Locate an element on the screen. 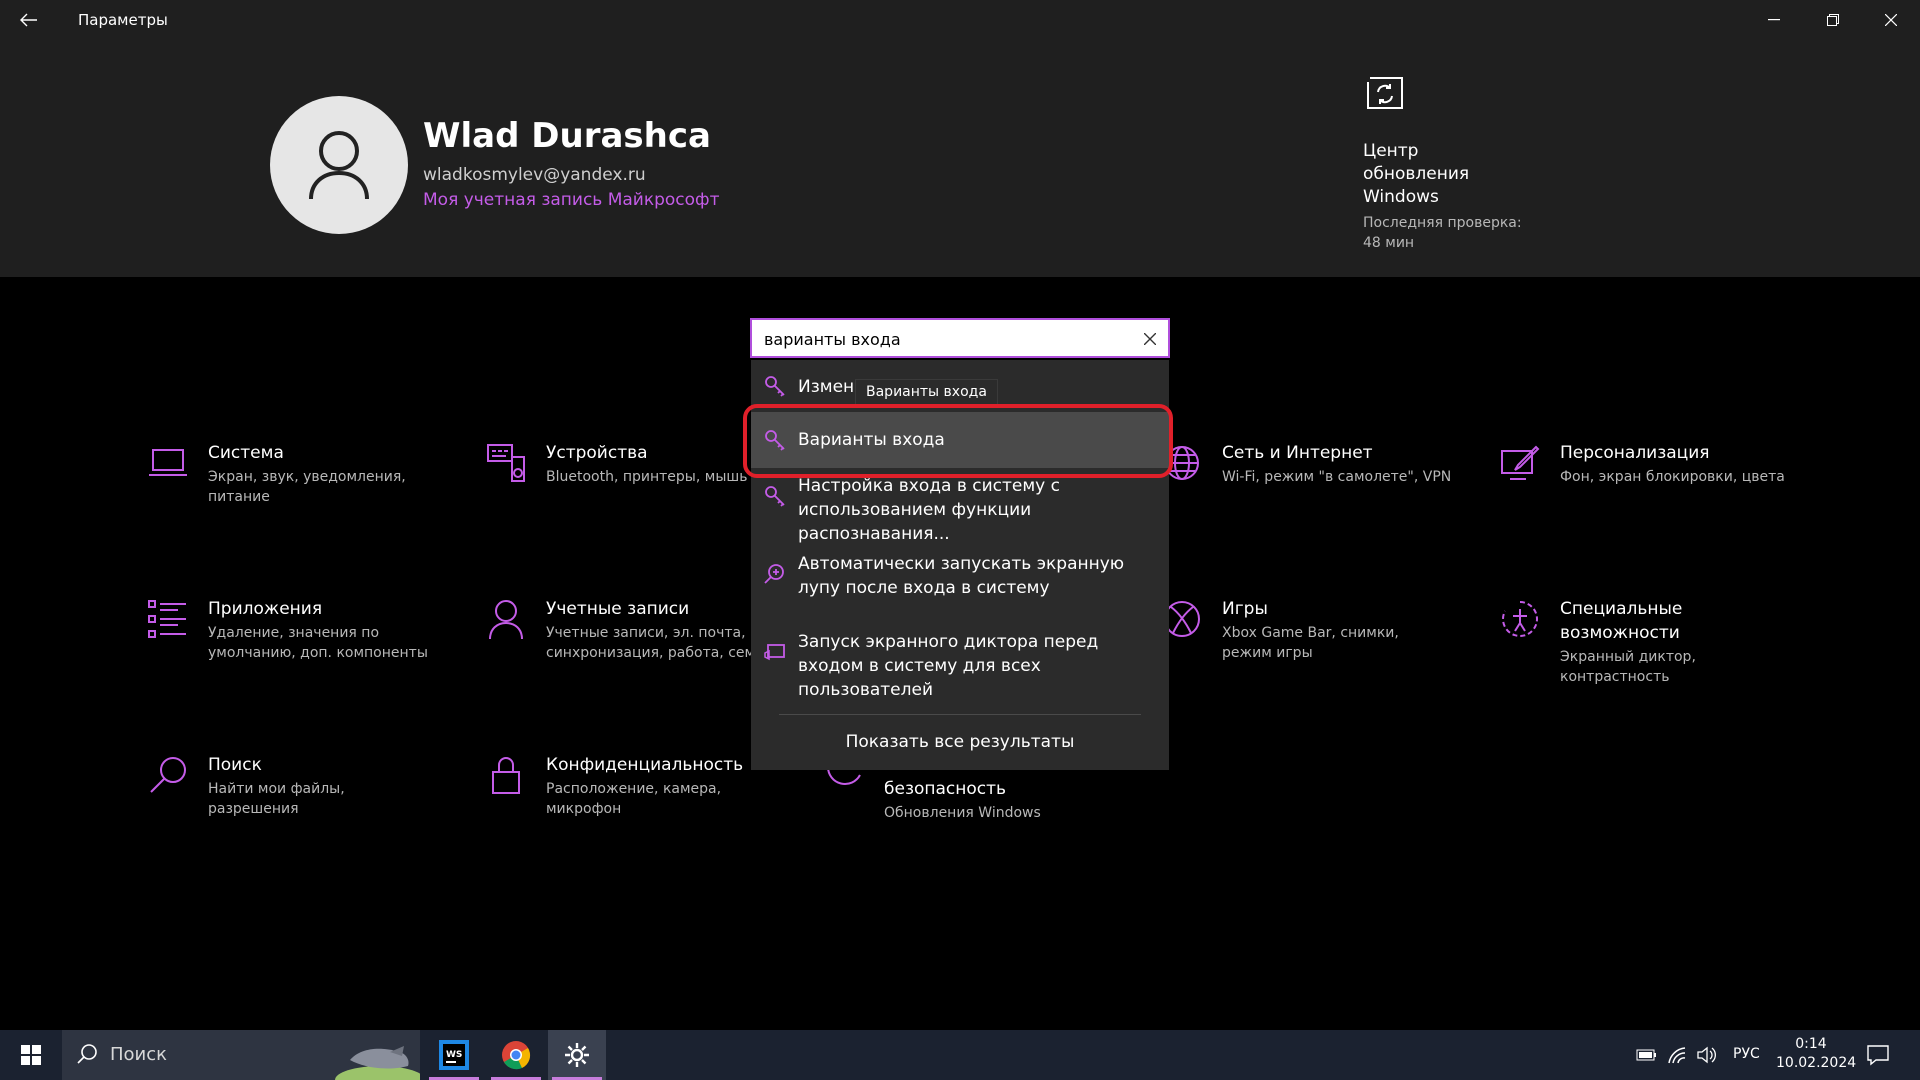  tile-desc: Wi-Fi, режим "в самолете", VPN is located at coordinates (1337, 477).